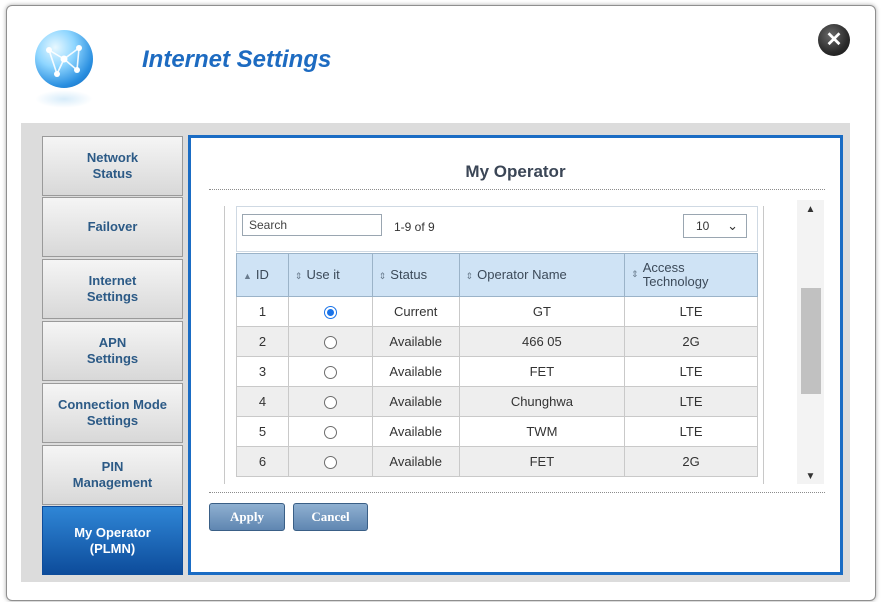  What do you see at coordinates (542, 275) in the screenshot?
I see `column-header-operator-name: ⇕ Operator Name` at bounding box center [542, 275].